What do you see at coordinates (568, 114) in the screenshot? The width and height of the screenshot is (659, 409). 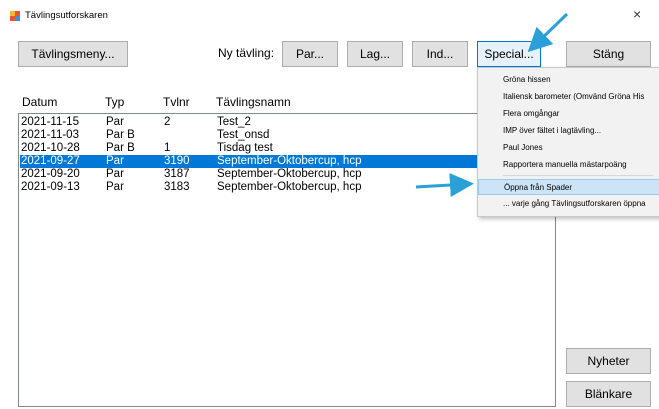 I see `menu-item-flera-omgangar: Flera omgångar` at bounding box center [568, 114].